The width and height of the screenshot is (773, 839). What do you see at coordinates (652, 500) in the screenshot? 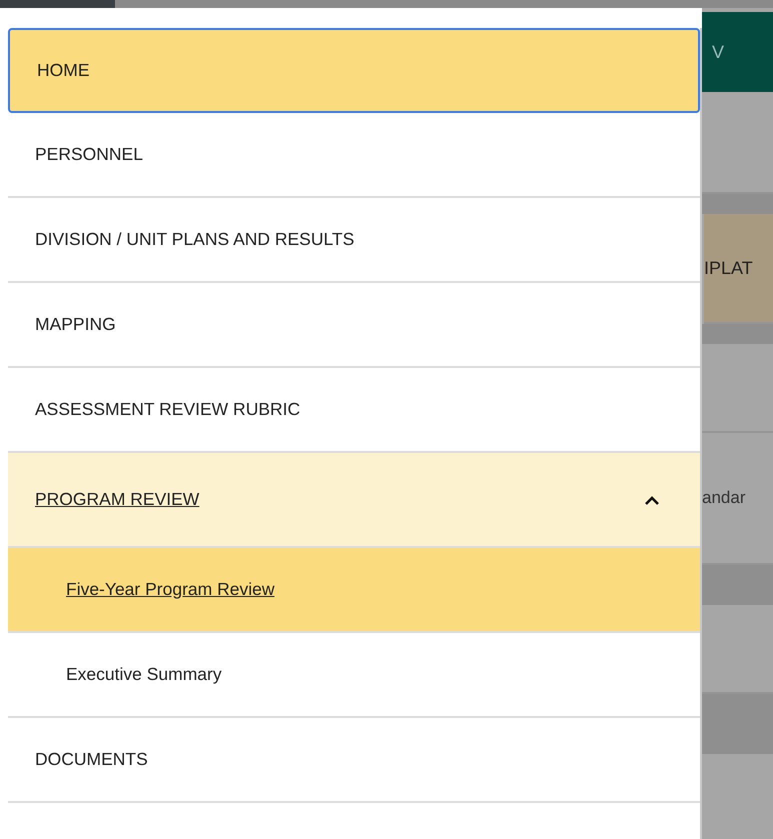
I see `chevron-up-icon` at bounding box center [652, 500].